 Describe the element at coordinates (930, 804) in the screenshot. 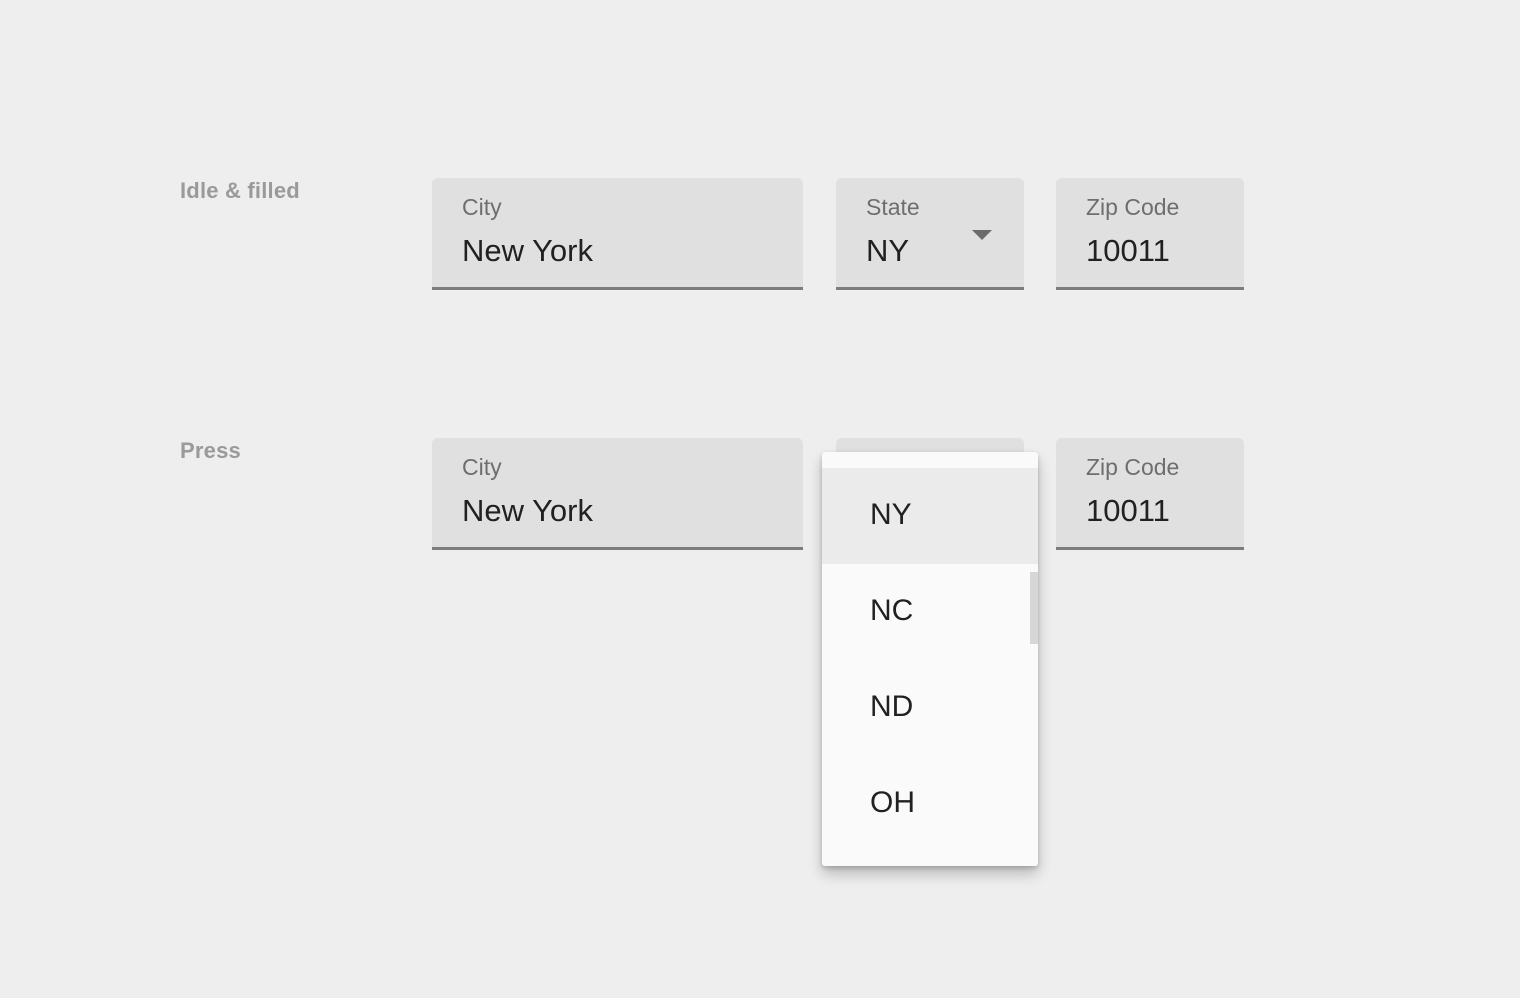

I see `menu-item-oh: OH` at that location.